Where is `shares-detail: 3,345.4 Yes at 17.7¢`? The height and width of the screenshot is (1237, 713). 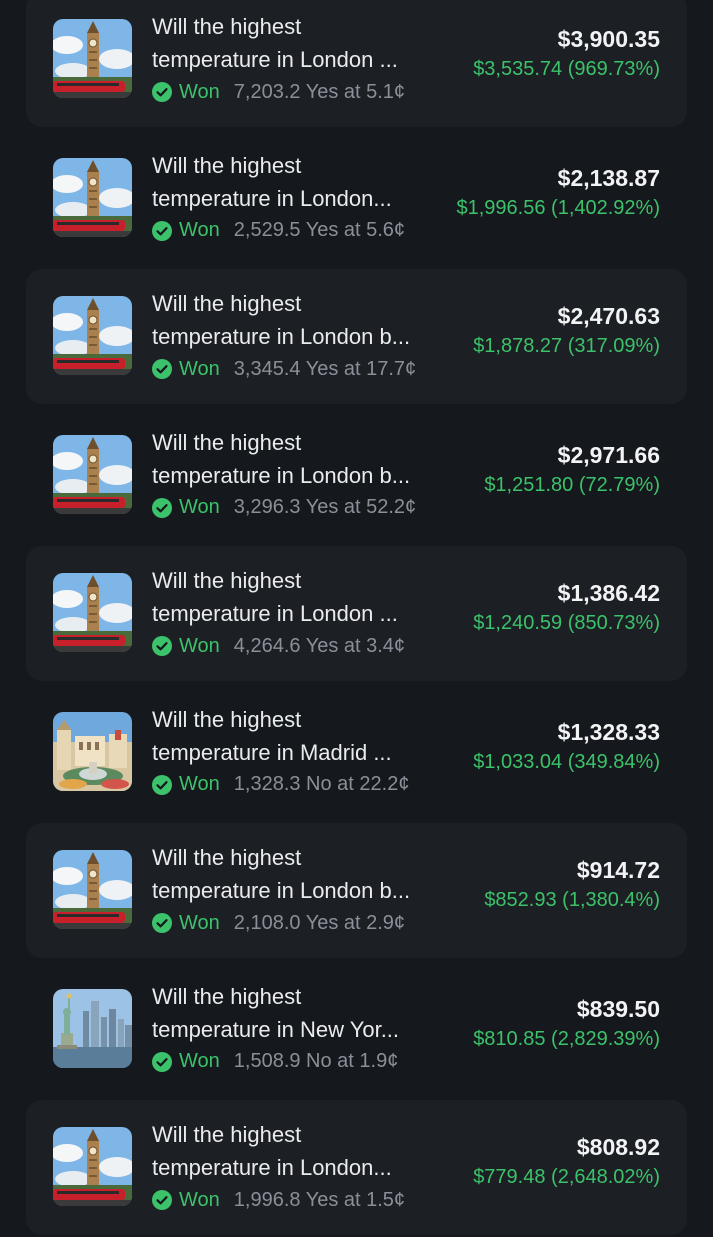 shares-detail: 3,345.4 Yes at 17.7¢ is located at coordinates (325, 368).